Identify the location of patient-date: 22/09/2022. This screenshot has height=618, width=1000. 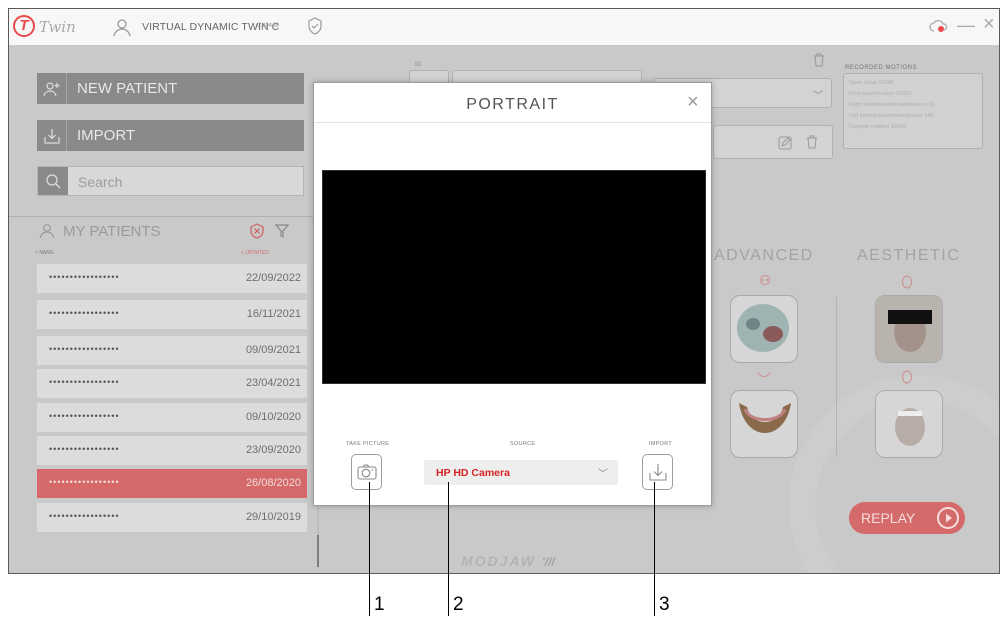
(273, 278).